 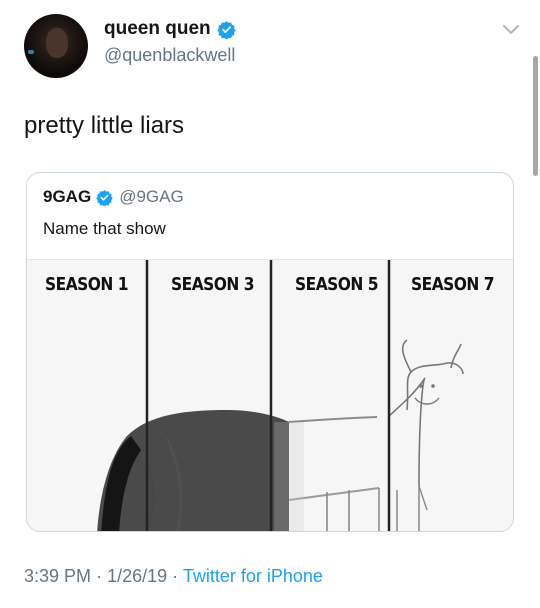 I want to click on chevron-down-icon, so click(x=511, y=30).